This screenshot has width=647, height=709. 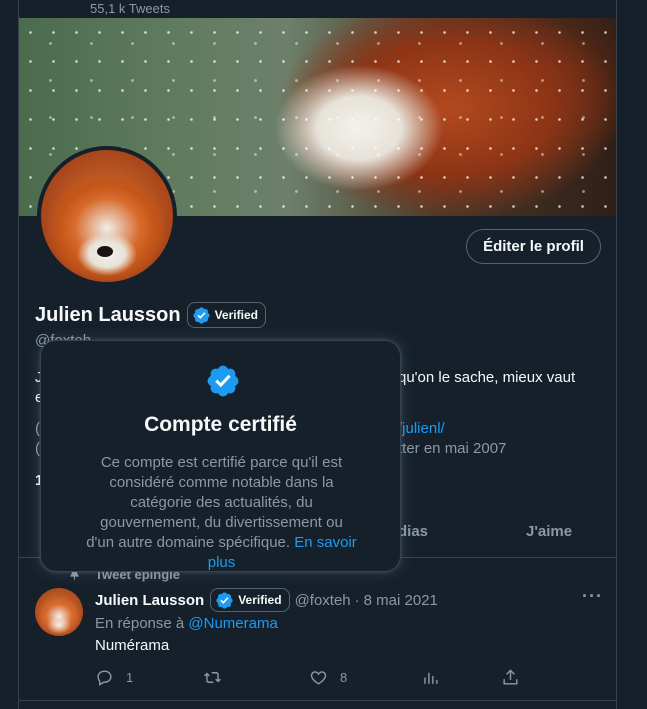 What do you see at coordinates (487, 377) in the screenshot?
I see `bio-fragment: qu'on le sache, mieux vaut` at bounding box center [487, 377].